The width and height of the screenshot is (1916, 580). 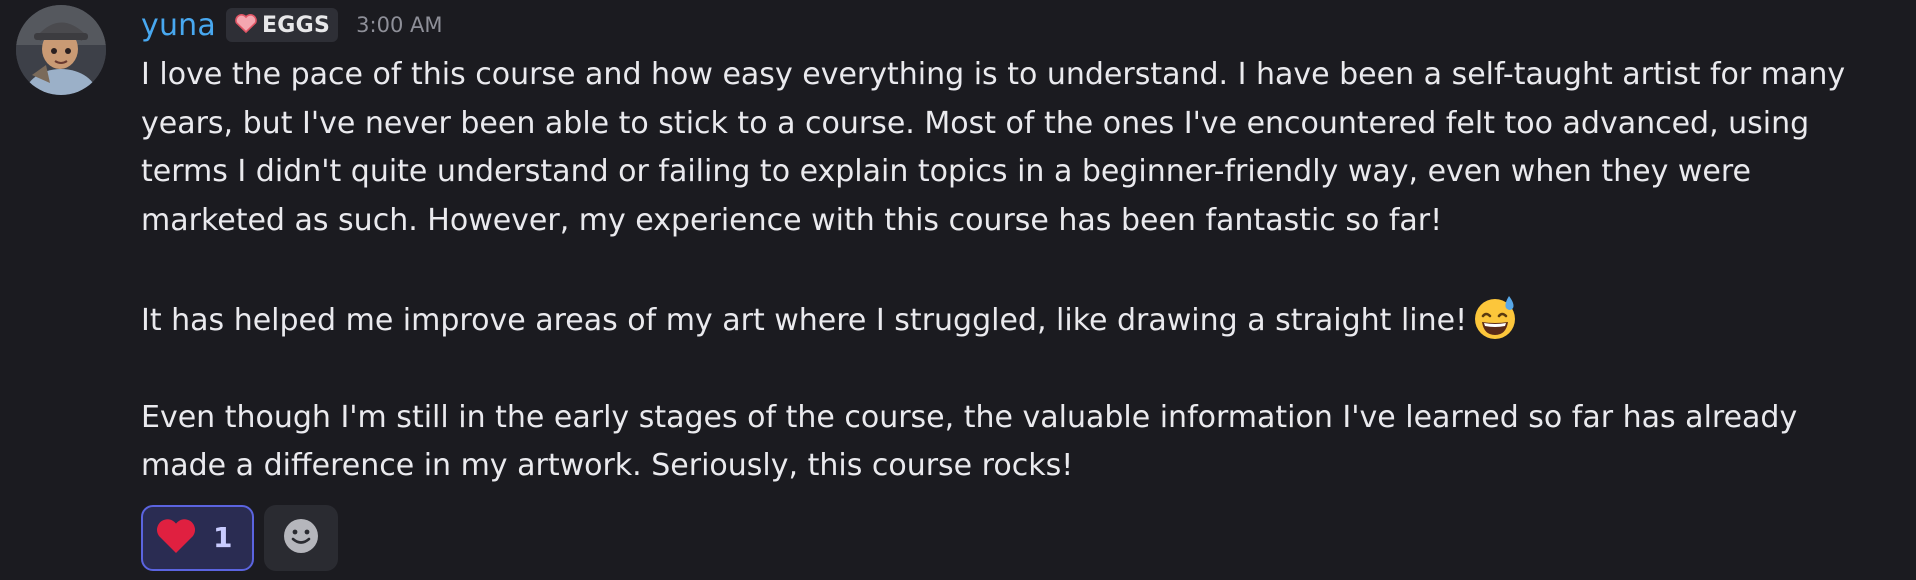 What do you see at coordinates (178, 25) in the screenshot?
I see `username: yuna` at bounding box center [178, 25].